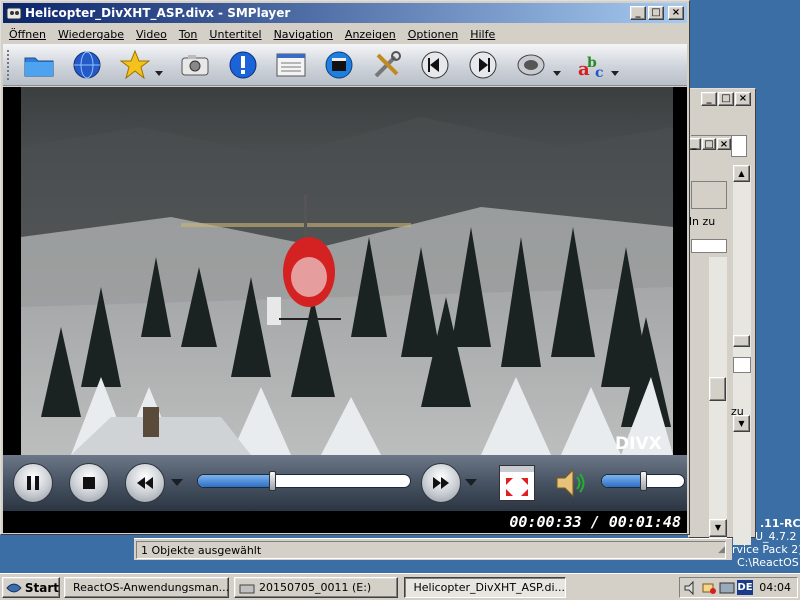  I want to click on pause-button, so click(33, 483).